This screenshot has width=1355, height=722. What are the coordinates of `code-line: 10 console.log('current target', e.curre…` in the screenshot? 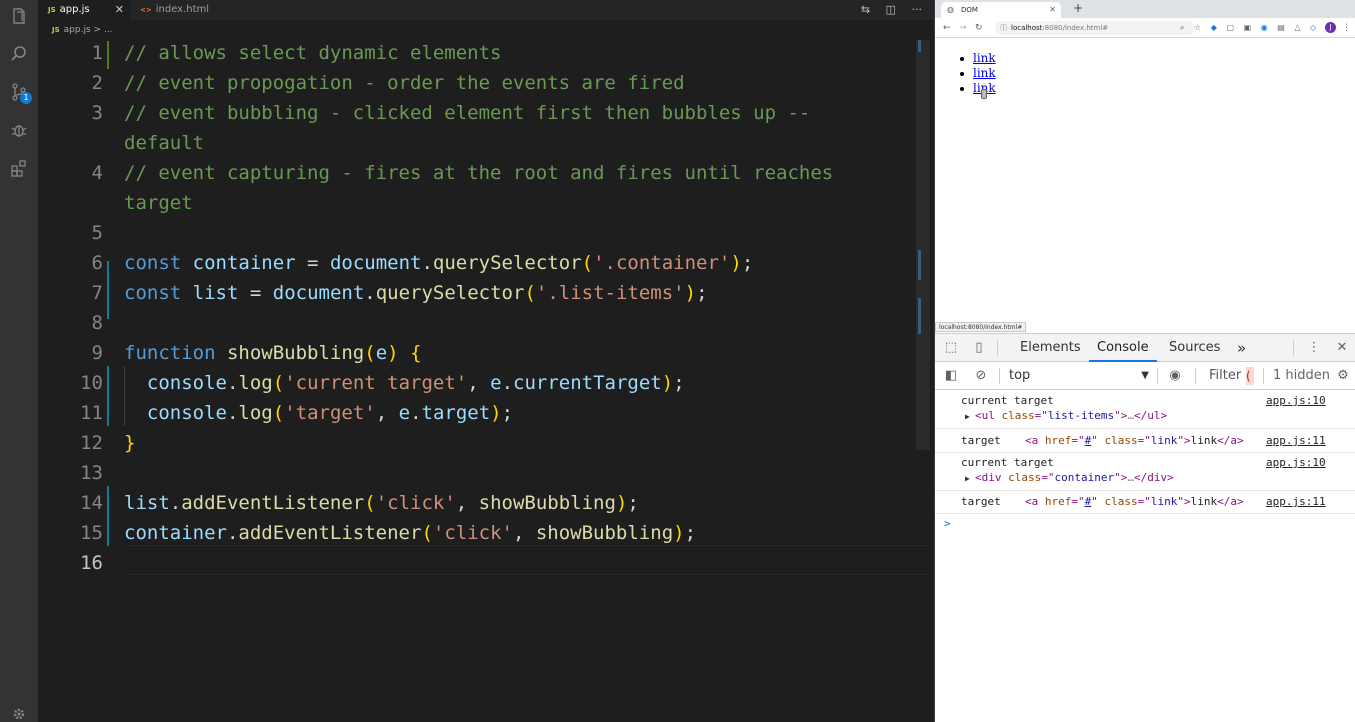 It's located at (486, 383).